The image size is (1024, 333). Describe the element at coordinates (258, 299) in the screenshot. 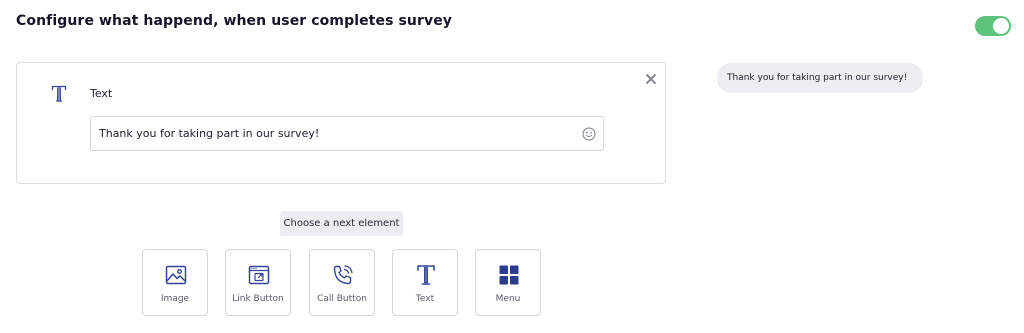

I see `option-label: Link Button` at that location.